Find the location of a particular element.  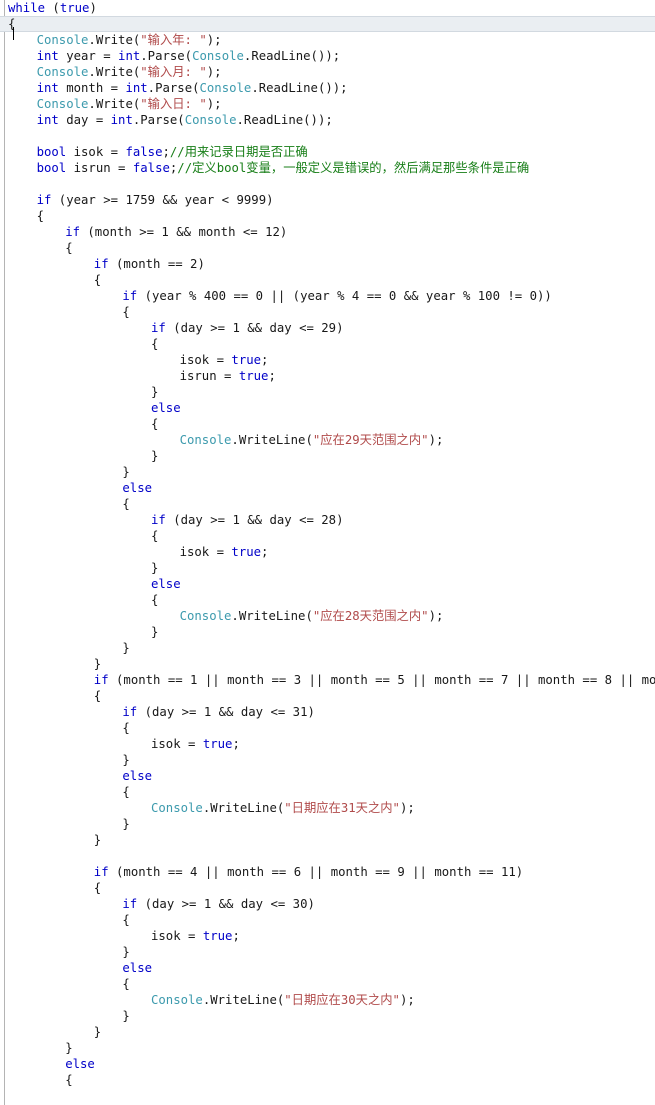

code-token-str: "应在28天范围之内" is located at coordinates (370, 616).